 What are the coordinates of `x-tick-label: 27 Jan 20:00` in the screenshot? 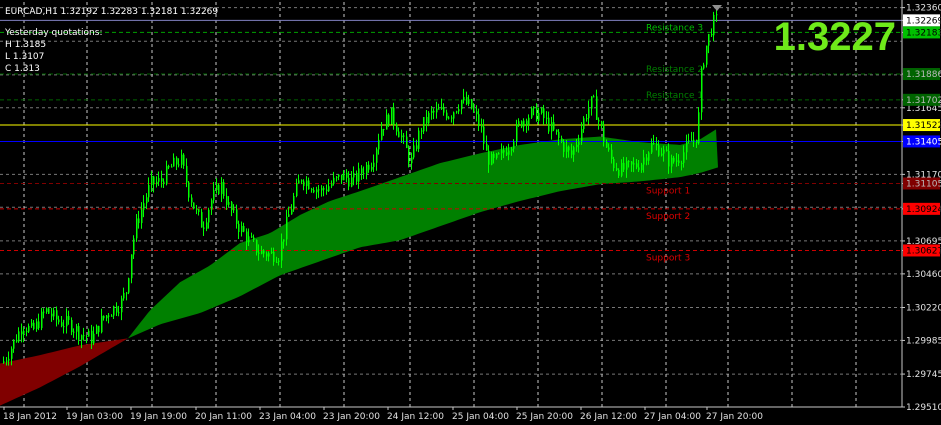 It's located at (734, 417).